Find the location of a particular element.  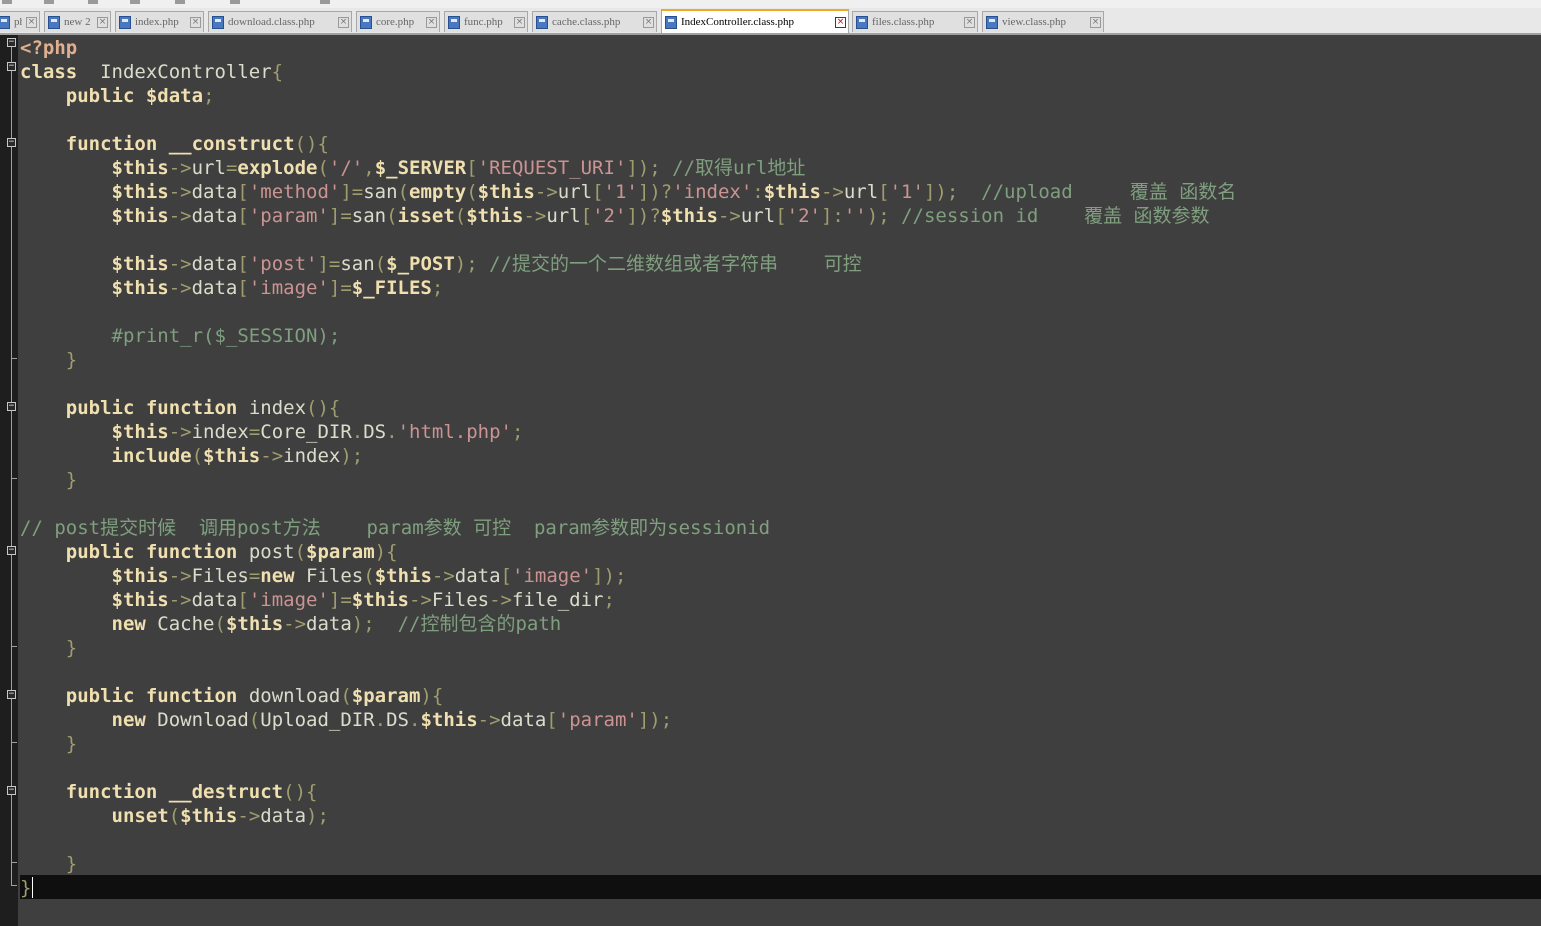

code-token: Upload_DIR is located at coordinates (317, 720).